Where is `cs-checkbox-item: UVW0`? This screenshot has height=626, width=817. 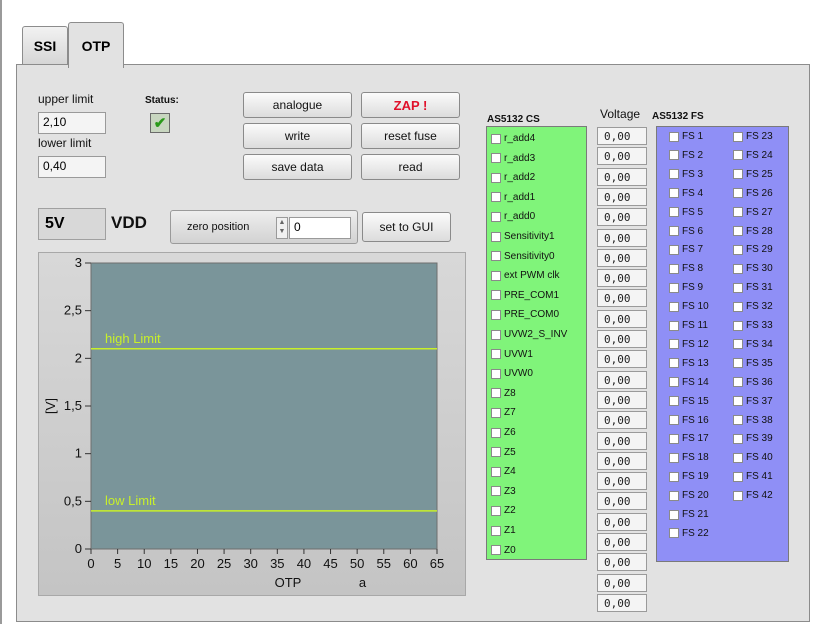 cs-checkbox-item: UVW0 is located at coordinates (512, 373).